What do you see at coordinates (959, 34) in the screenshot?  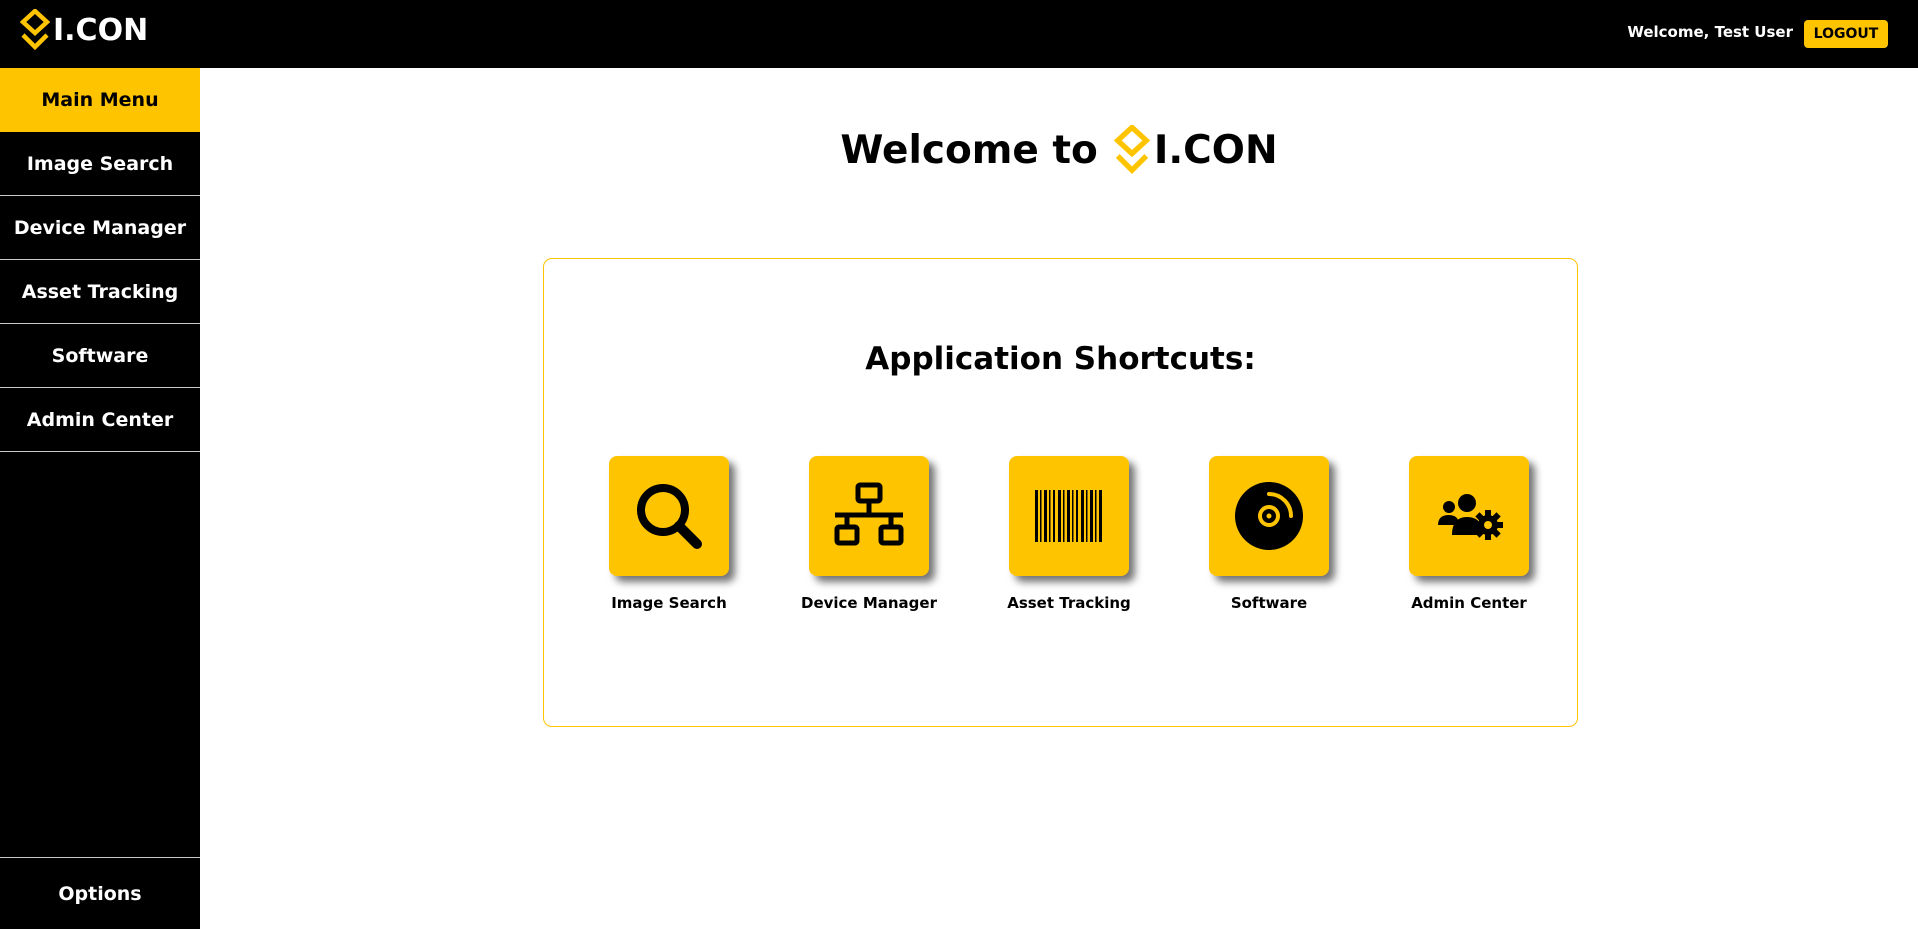 I see `top-bar: I.CON Welcome, Test User LOGOUT` at bounding box center [959, 34].